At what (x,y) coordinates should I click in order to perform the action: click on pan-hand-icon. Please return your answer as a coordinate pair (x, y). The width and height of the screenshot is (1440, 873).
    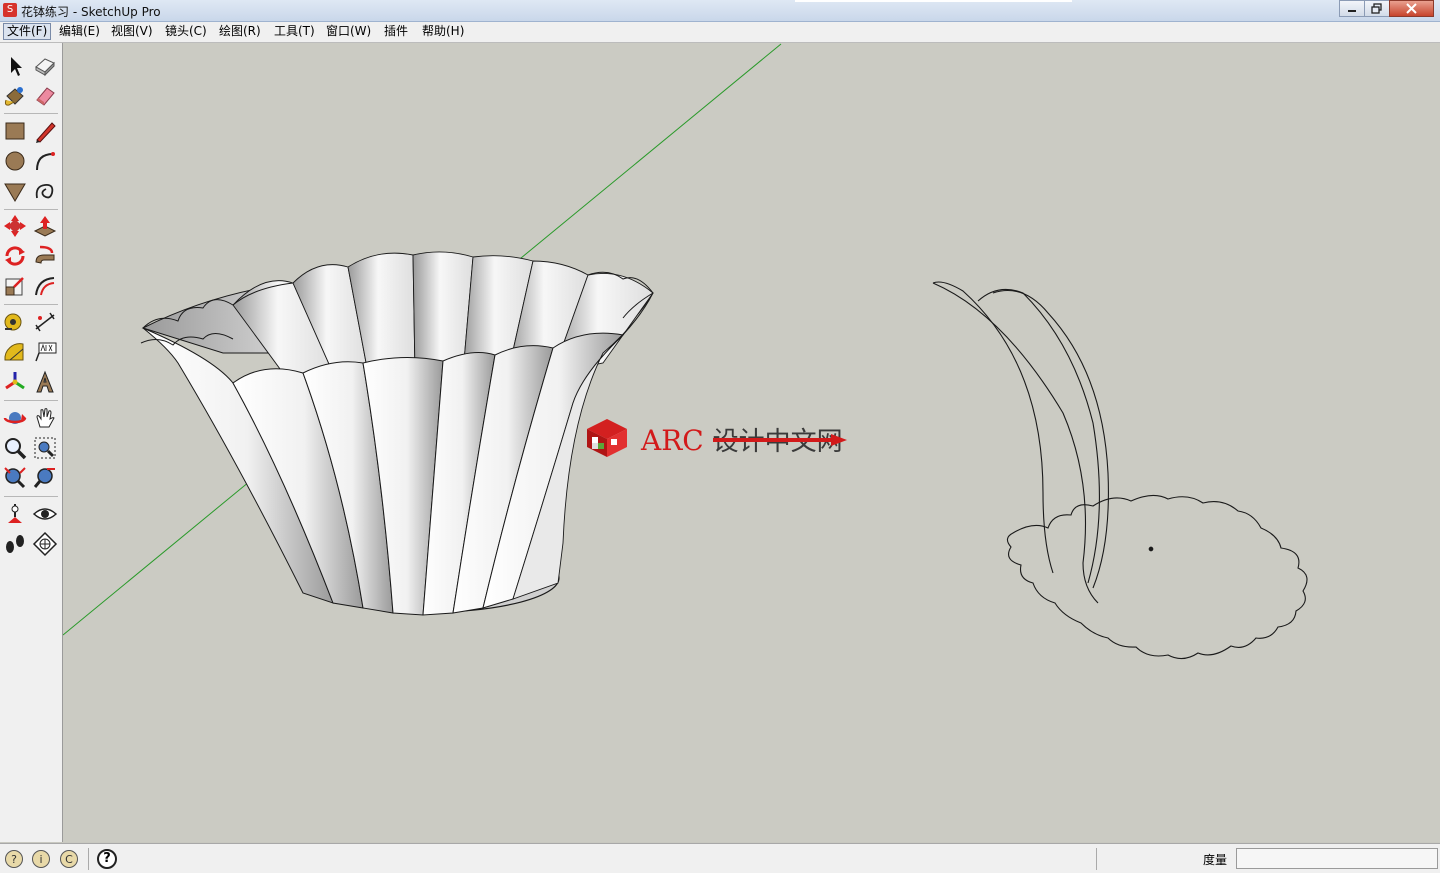
    Looking at the image, I should click on (45, 418).